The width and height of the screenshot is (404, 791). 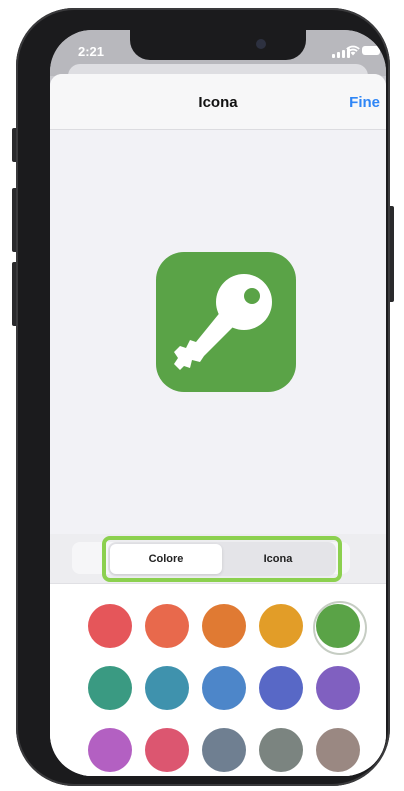 What do you see at coordinates (224, 688) in the screenshot?
I see `color-swatch-blue` at bounding box center [224, 688].